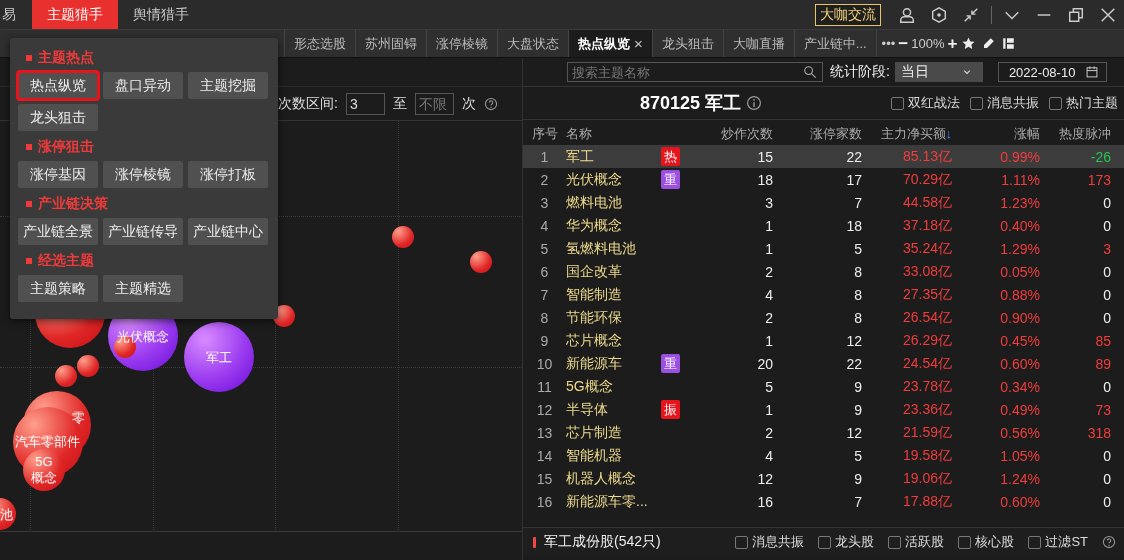 This screenshot has height=560, width=1124. I want to click on table-cell-text: 11, so click(544, 386).